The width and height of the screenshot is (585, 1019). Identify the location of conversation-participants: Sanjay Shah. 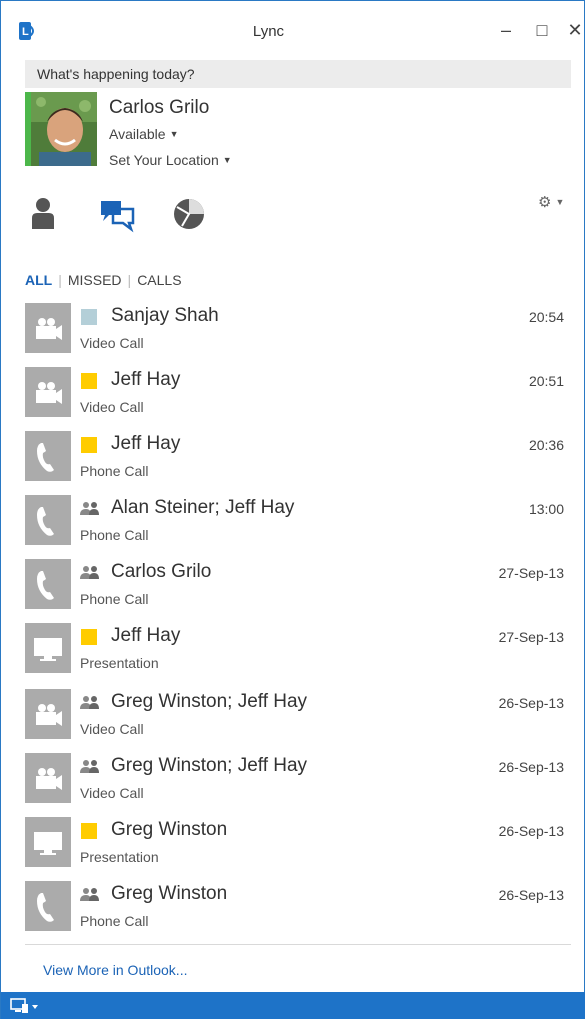
(165, 315).